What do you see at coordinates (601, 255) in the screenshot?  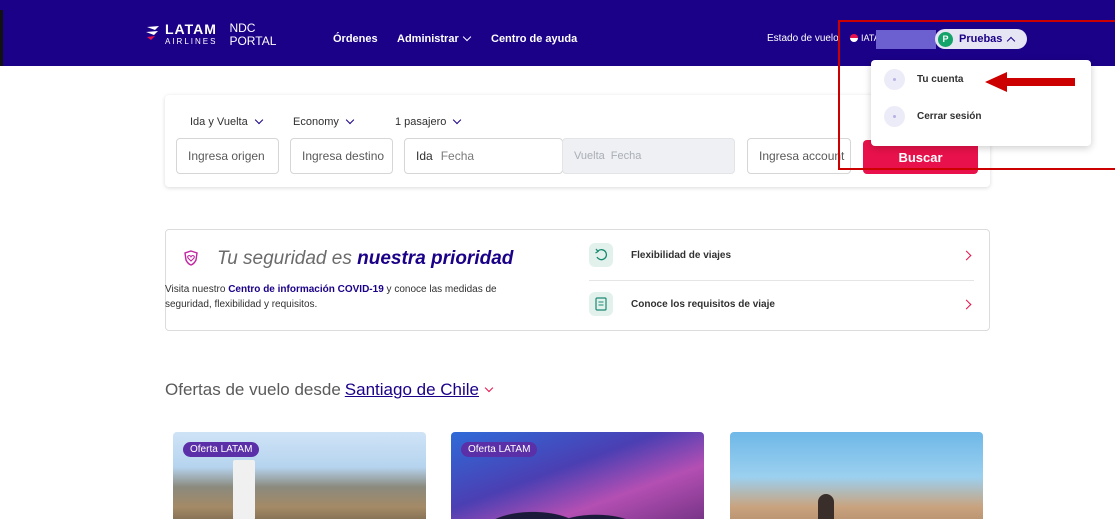 I see `refresh-icon` at bounding box center [601, 255].